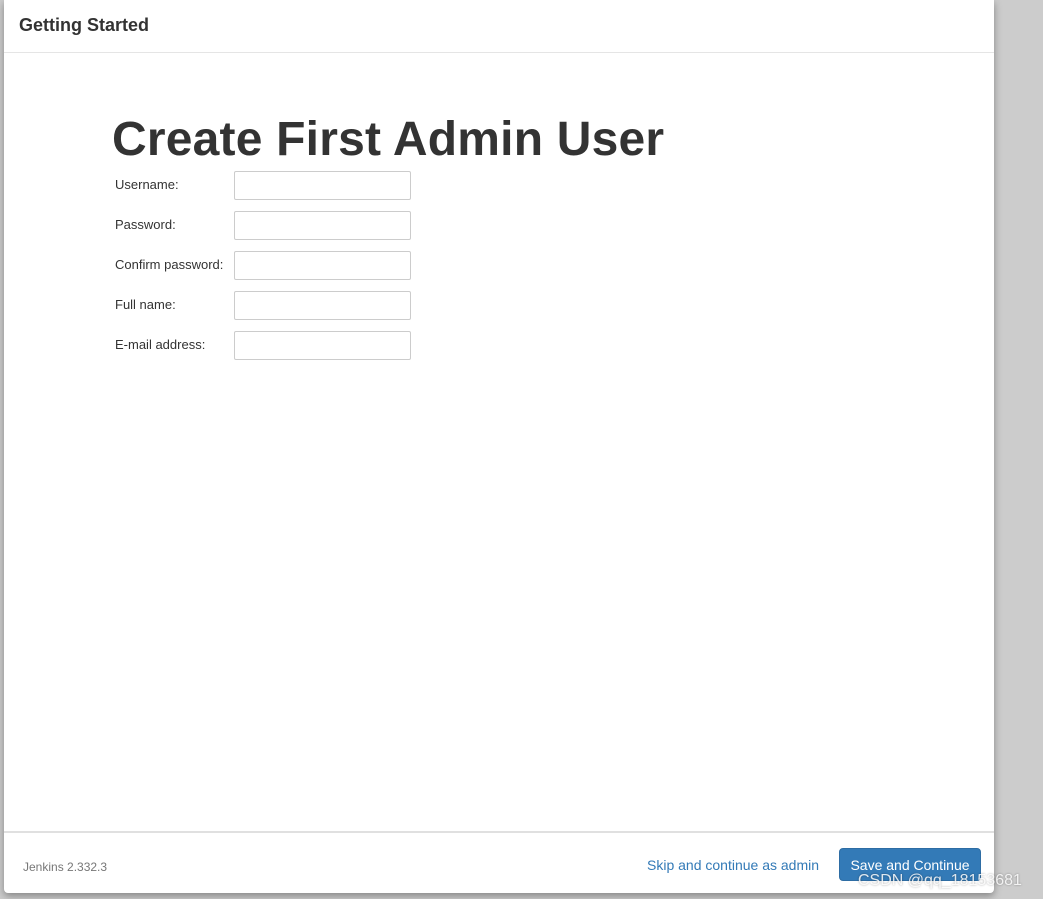 The image size is (1043, 899). What do you see at coordinates (388, 139) in the screenshot?
I see `page-title: Create First Admin User` at bounding box center [388, 139].